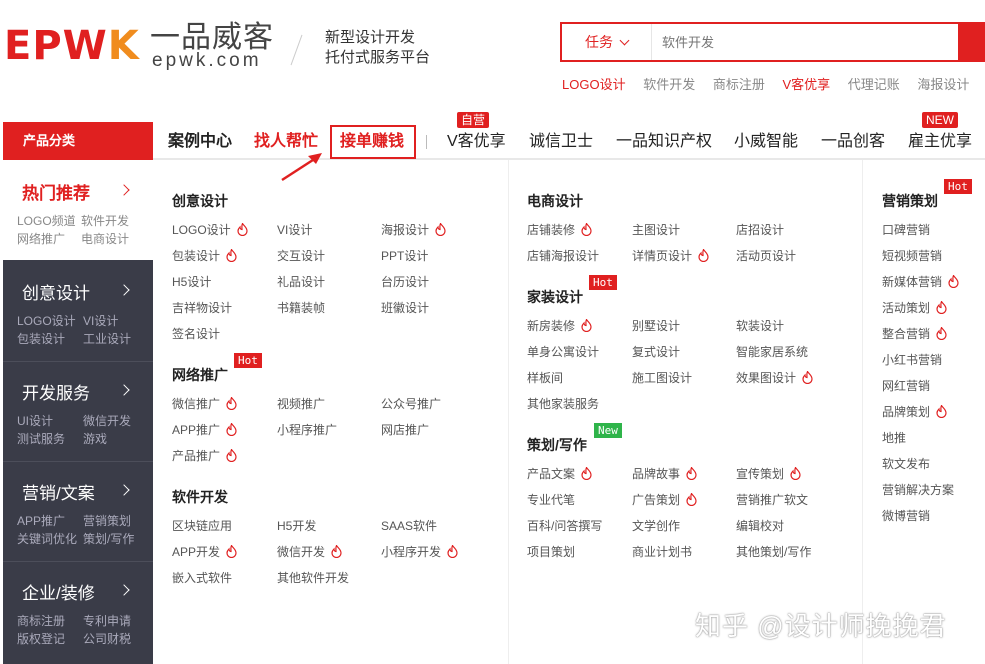 The image size is (985, 664). I want to click on menu-link: 新房装修, so click(559, 326).